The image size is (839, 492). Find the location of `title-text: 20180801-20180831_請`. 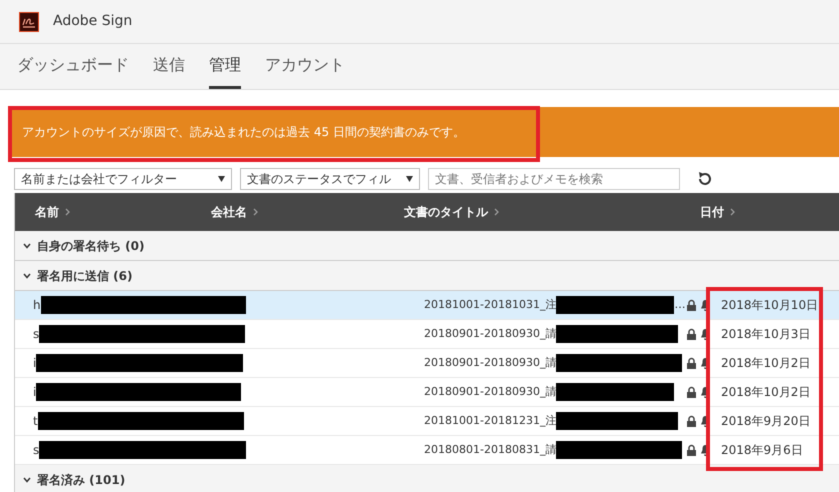

title-text: 20180801-20180831_請 is located at coordinates (490, 450).